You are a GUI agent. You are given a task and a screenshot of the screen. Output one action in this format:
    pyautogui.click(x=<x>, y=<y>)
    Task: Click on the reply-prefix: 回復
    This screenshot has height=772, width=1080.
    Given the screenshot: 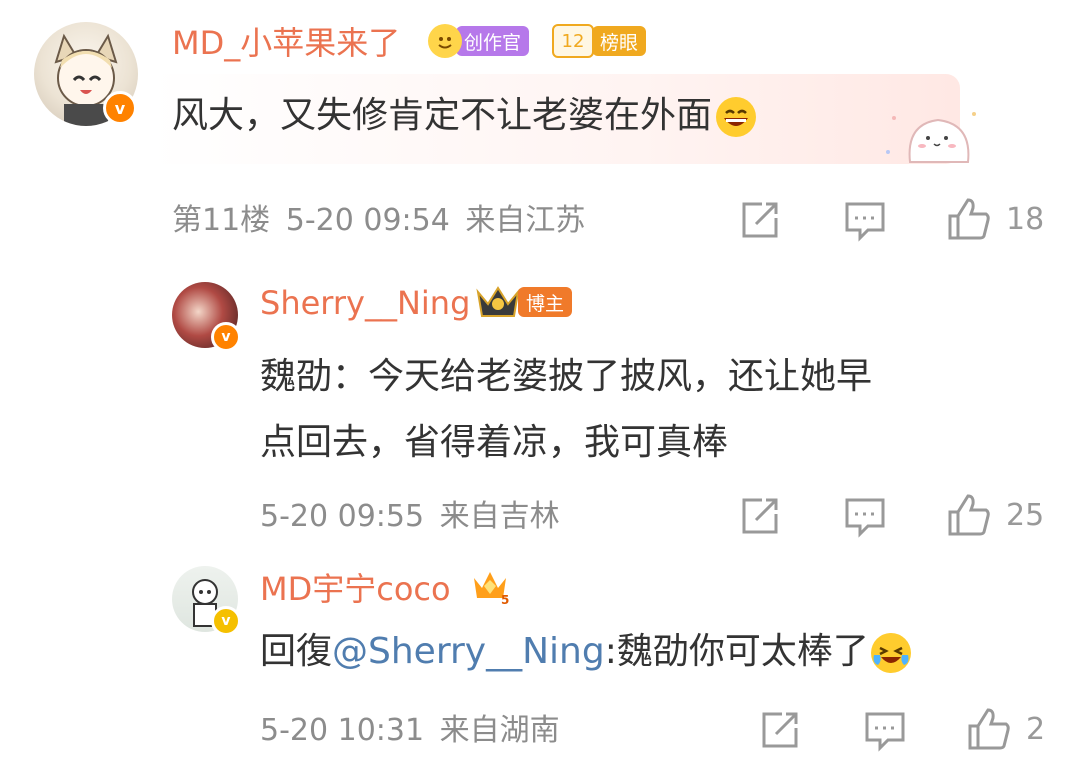 What is the action you would take?
    pyautogui.click(x=296, y=651)
    